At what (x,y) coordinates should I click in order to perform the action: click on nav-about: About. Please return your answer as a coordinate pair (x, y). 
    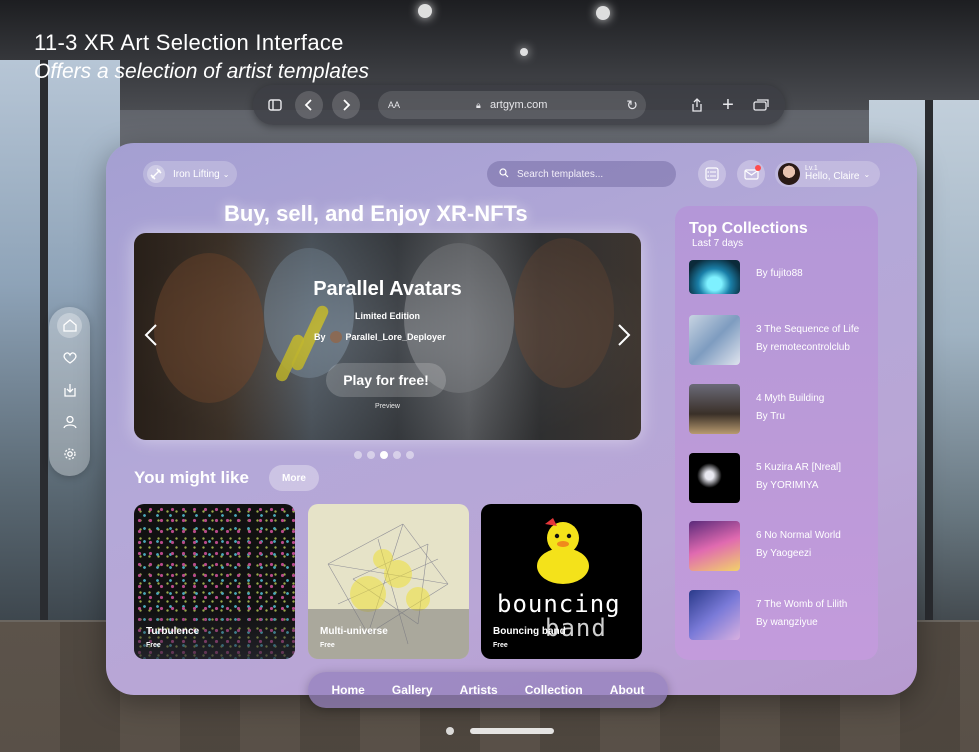
    Looking at the image, I should click on (627, 690).